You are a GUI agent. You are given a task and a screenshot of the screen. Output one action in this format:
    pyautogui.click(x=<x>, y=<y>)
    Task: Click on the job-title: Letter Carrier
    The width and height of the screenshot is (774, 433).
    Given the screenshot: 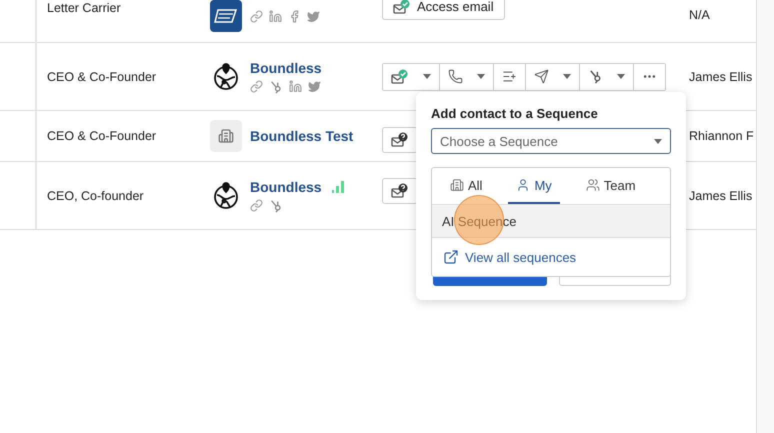 What is the action you would take?
    pyautogui.click(x=84, y=8)
    